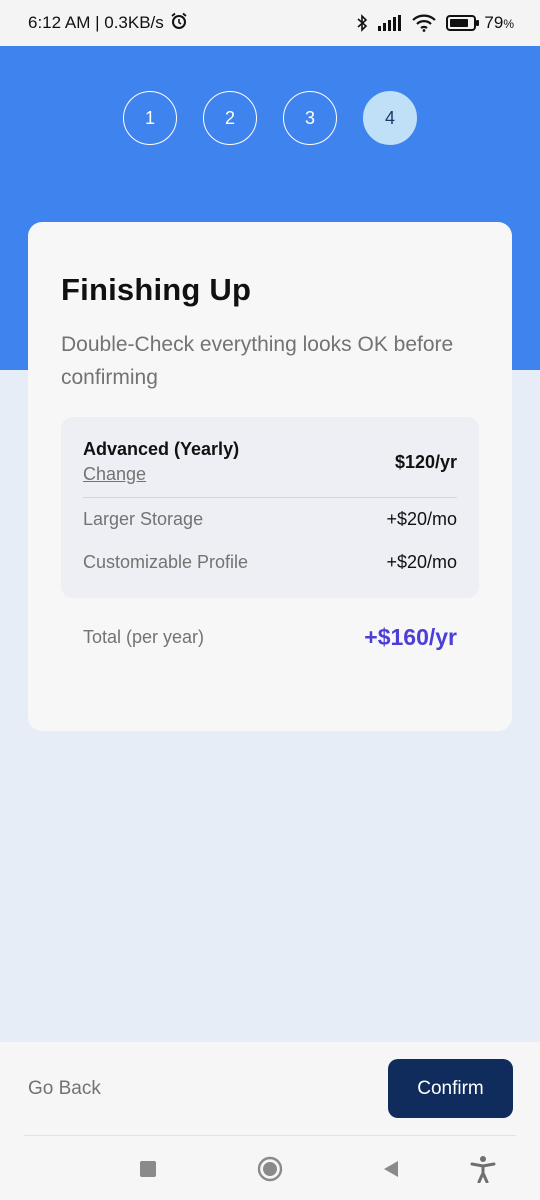  Describe the element at coordinates (64, 1089) in the screenshot. I see `go-back-button: Go Back` at that location.